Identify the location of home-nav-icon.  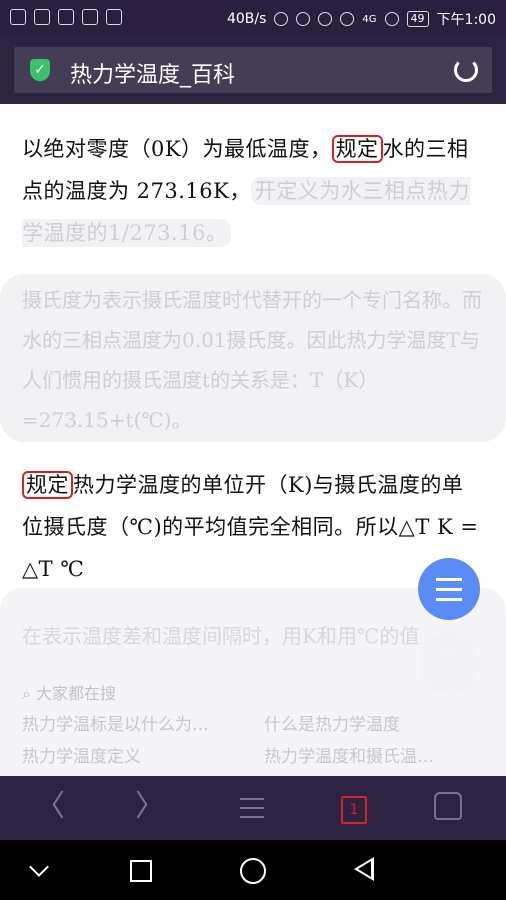
(253, 871).